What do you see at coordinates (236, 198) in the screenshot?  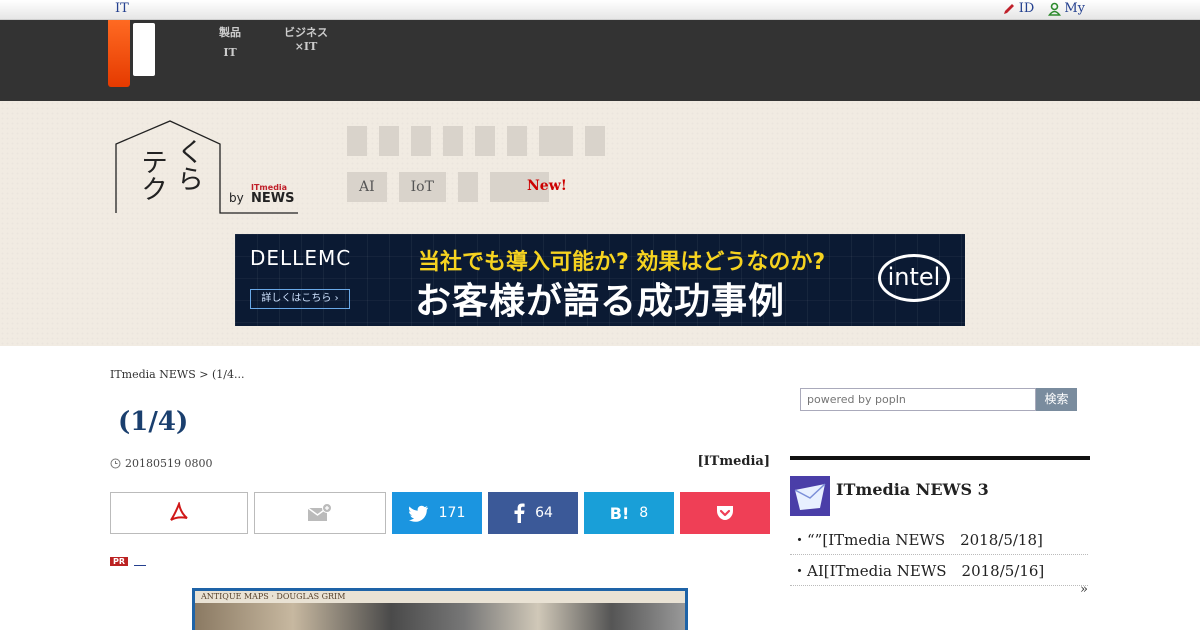 I see `logo-by: by` at bounding box center [236, 198].